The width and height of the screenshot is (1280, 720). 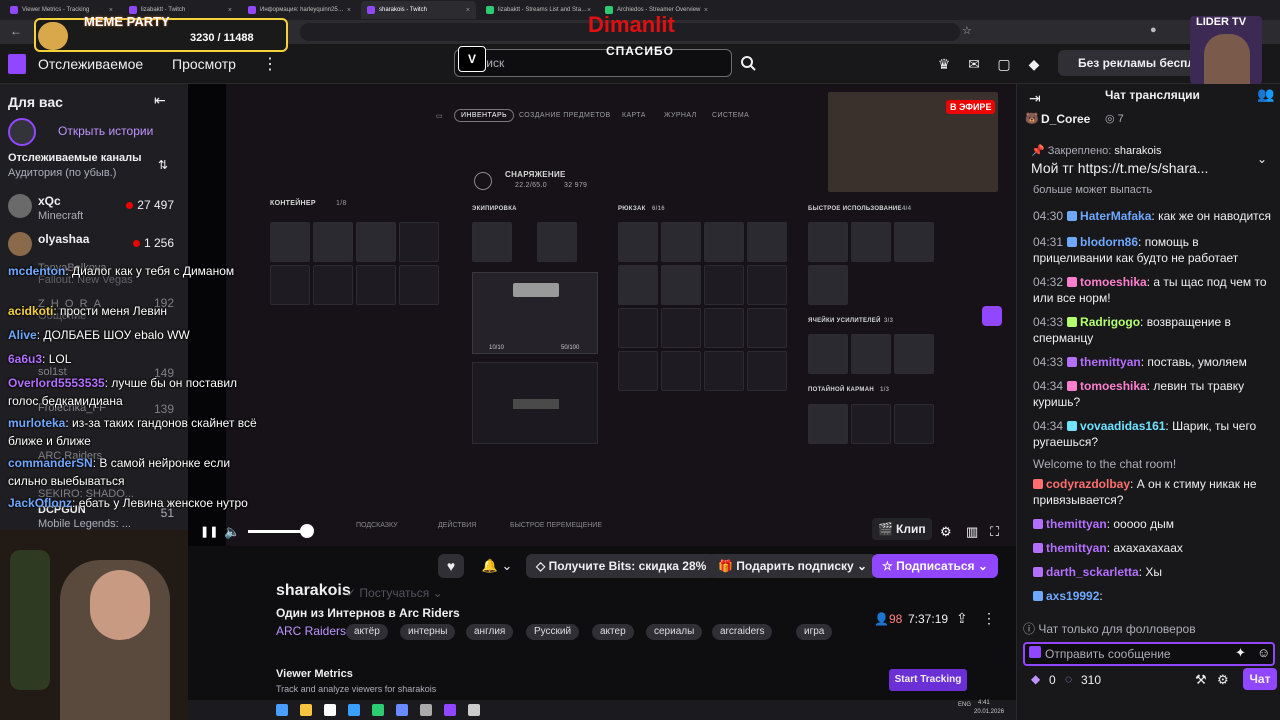 I want to click on collapse-chat-icon: ⇥, so click(x=1035, y=98).